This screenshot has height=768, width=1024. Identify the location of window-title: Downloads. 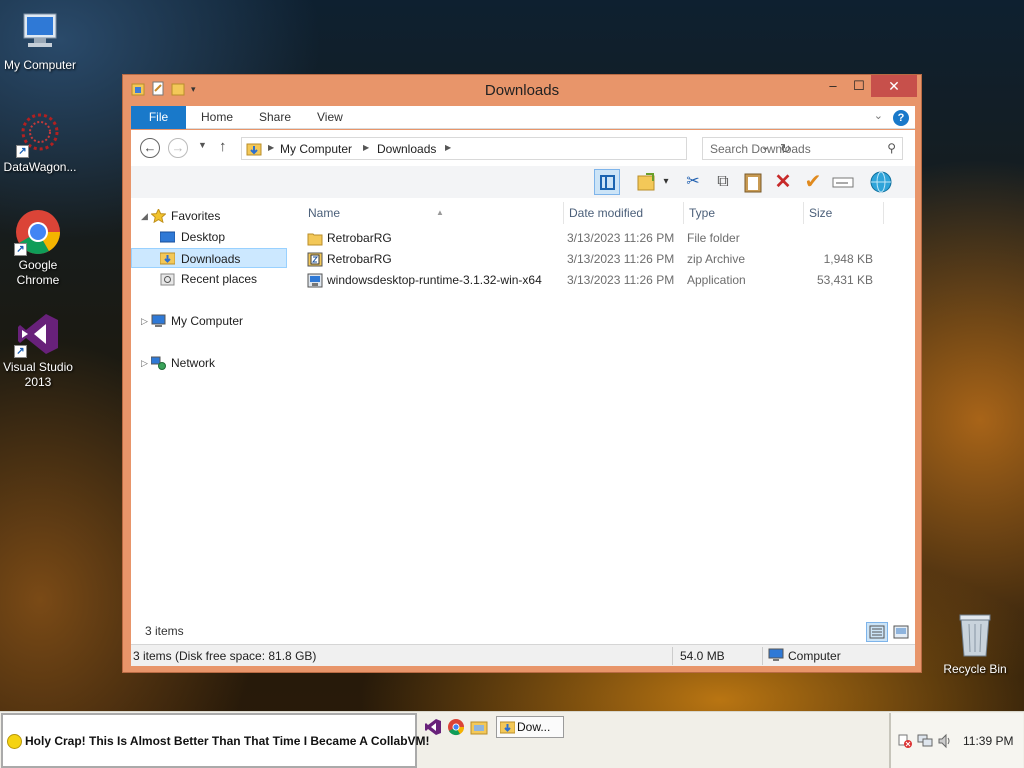
(522, 90).